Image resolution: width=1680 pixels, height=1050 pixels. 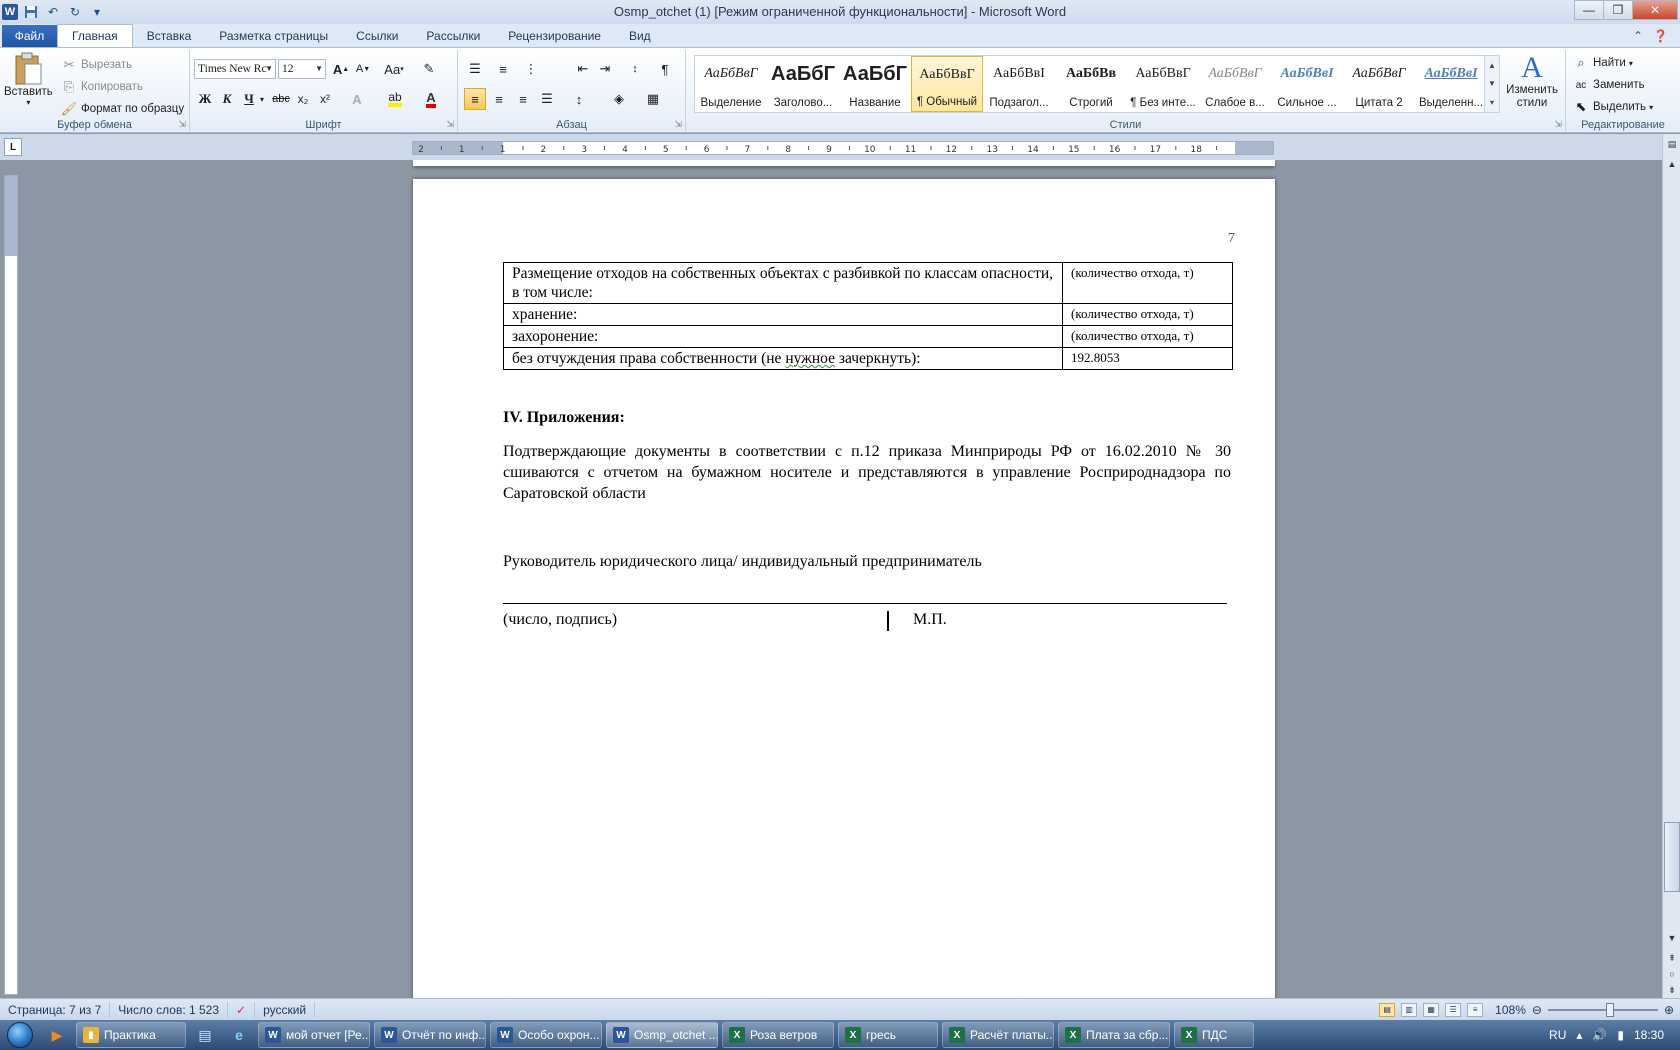 I want to click on bullets-icon: ☰, so click(x=475, y=69).